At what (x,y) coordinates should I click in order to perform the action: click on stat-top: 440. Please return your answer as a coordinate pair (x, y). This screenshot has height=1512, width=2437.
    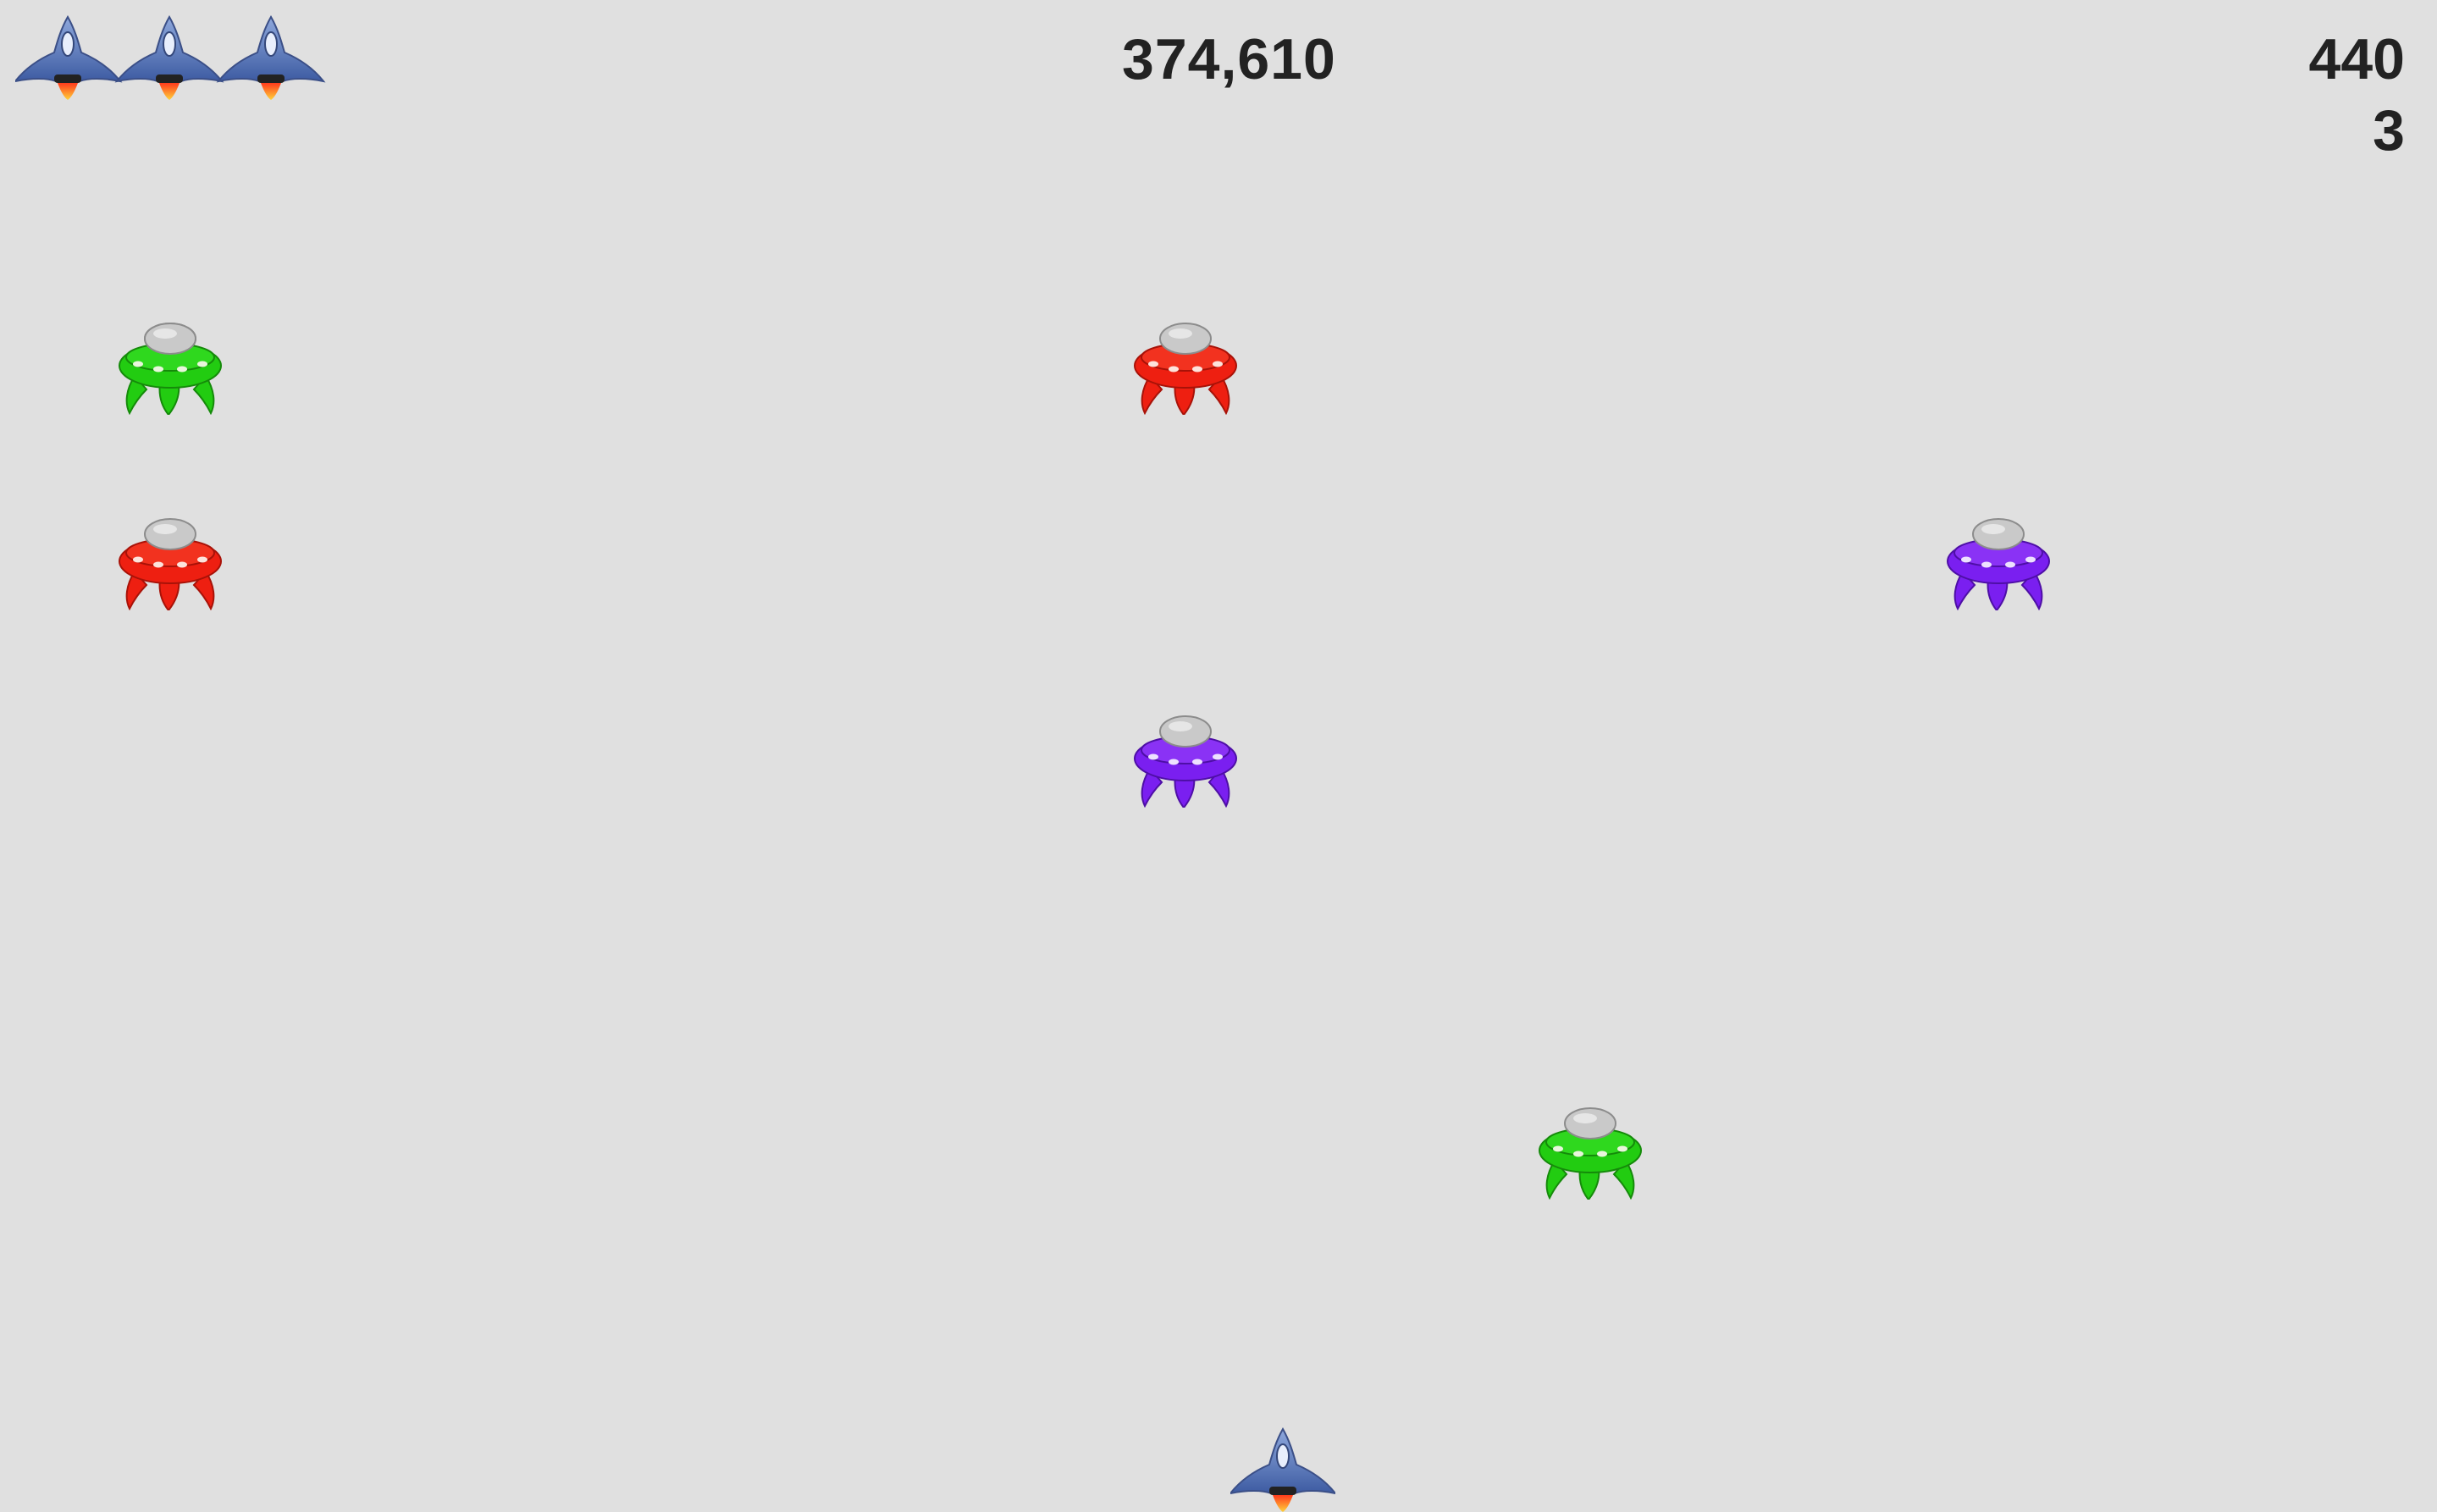
    Looking at the image, I should click on (2356, 59).